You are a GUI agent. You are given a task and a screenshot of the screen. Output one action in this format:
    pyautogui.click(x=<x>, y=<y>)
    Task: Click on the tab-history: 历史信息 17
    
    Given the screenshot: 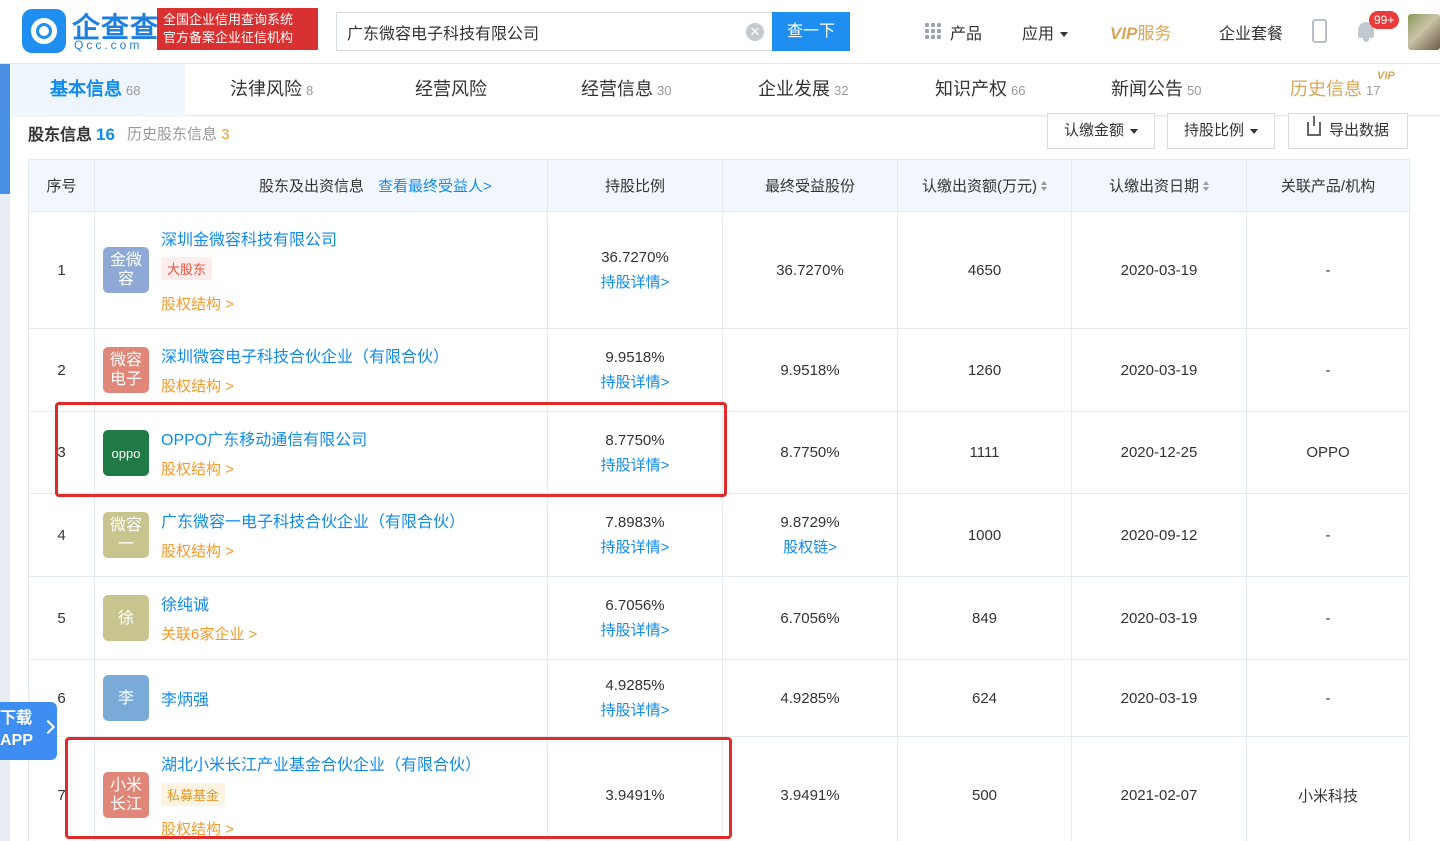 What is the action you would take?
    pyautogui.click(x=1335, y=90)
    